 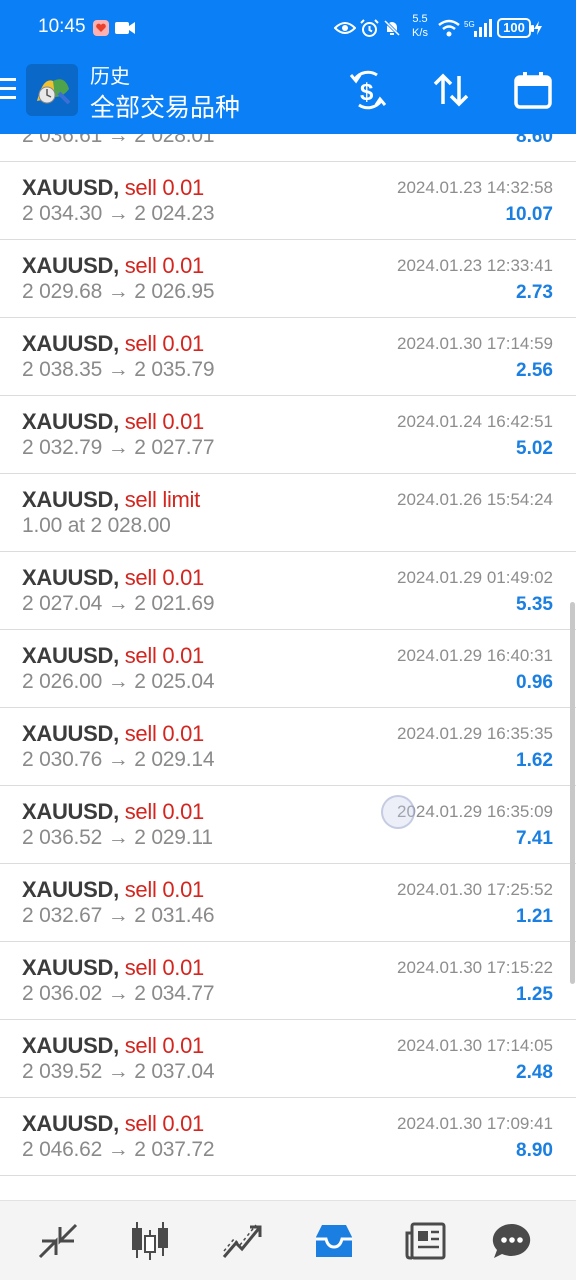 I want to click on app-bar: 历史 全部交易品种 $, so click(x=288, y=95).